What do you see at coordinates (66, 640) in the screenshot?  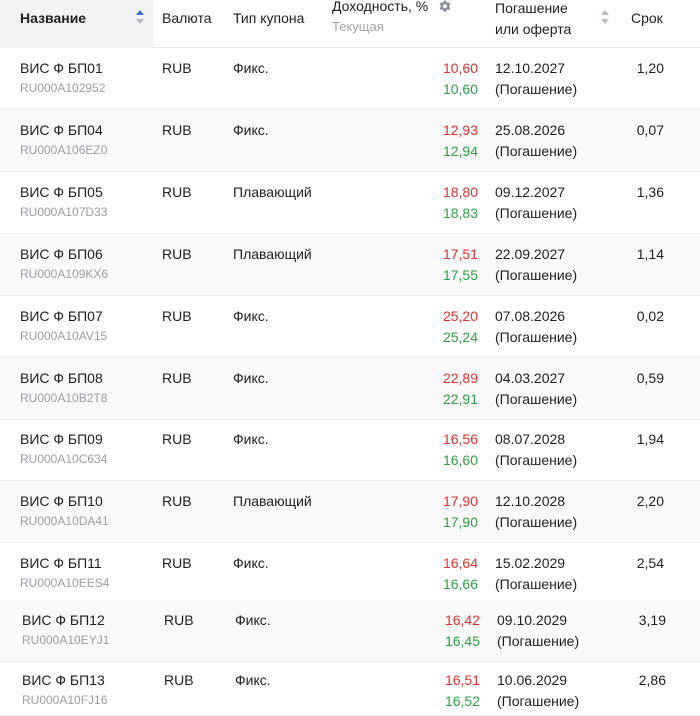 I see `bond-isin: RU000A10EYJ1` at bounding box center [66, 640].